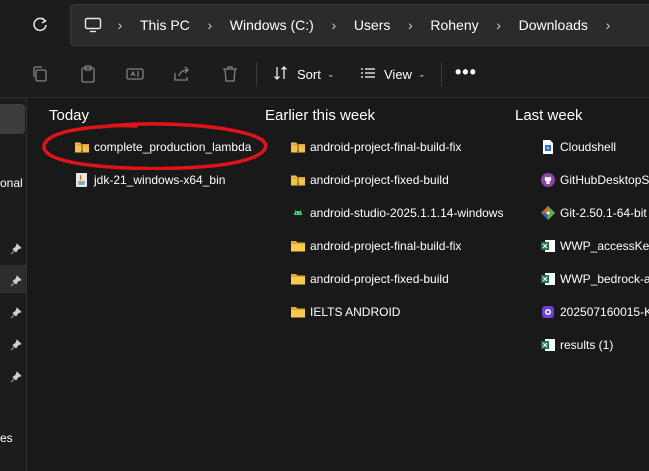 The width and height of the screenshot is (649, 471). Describe the element at coordinates (6, 438) in the screenshot. I see `nav-item-label: es` at that location.